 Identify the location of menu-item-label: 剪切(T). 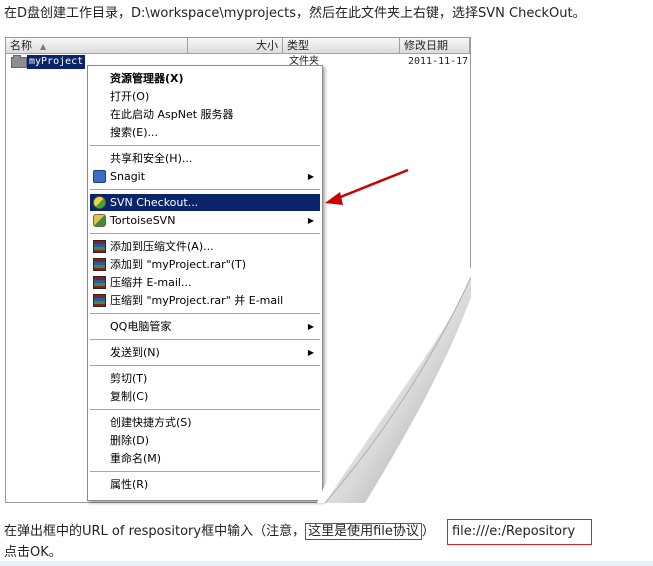
(129, 378).